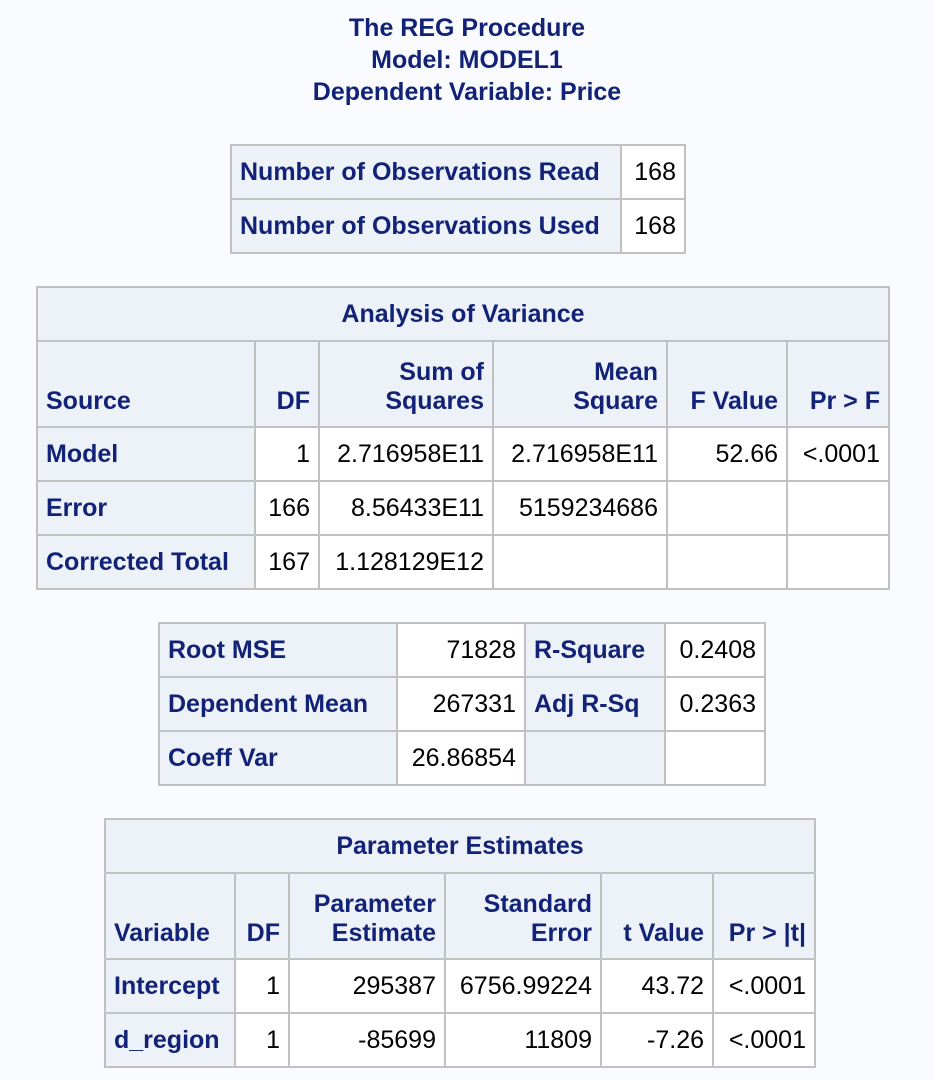 The height and width of the screenshot is (1080, 934). Describe the element at coordinates (146, 508) in the screenshot. I see `row-source: Error` at that location.